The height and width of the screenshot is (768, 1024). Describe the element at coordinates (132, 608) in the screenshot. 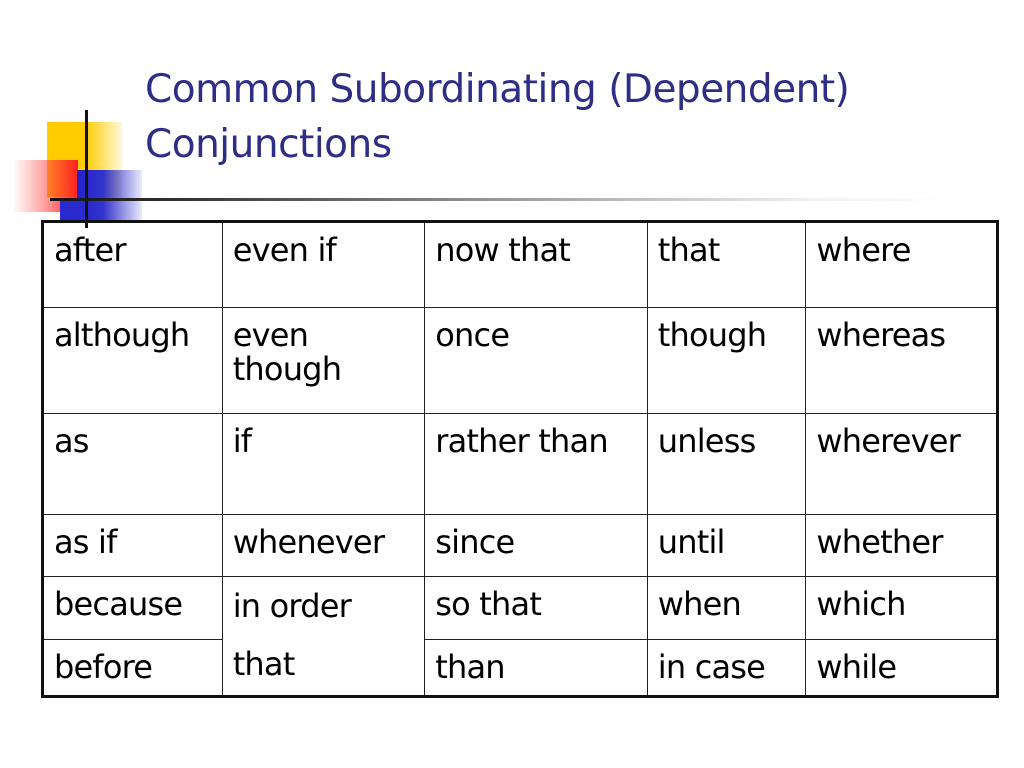

I see `table-cell: because` at that location.